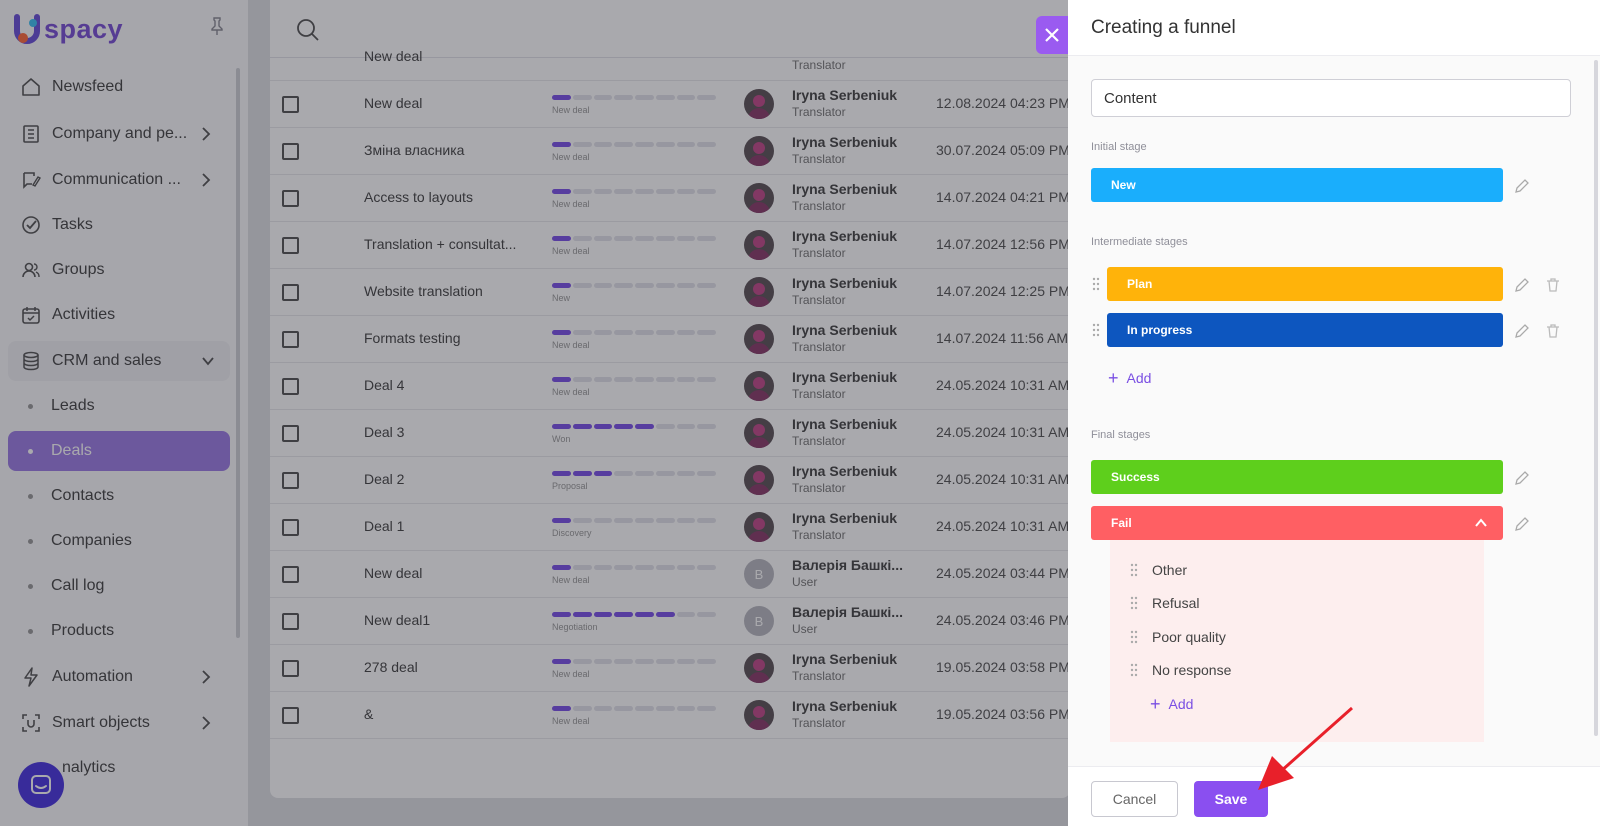  What do you see at coordinates (1305, 284) in the screenshot?
I see `stage-plan: Plan` at bounding box center [1305, 284].